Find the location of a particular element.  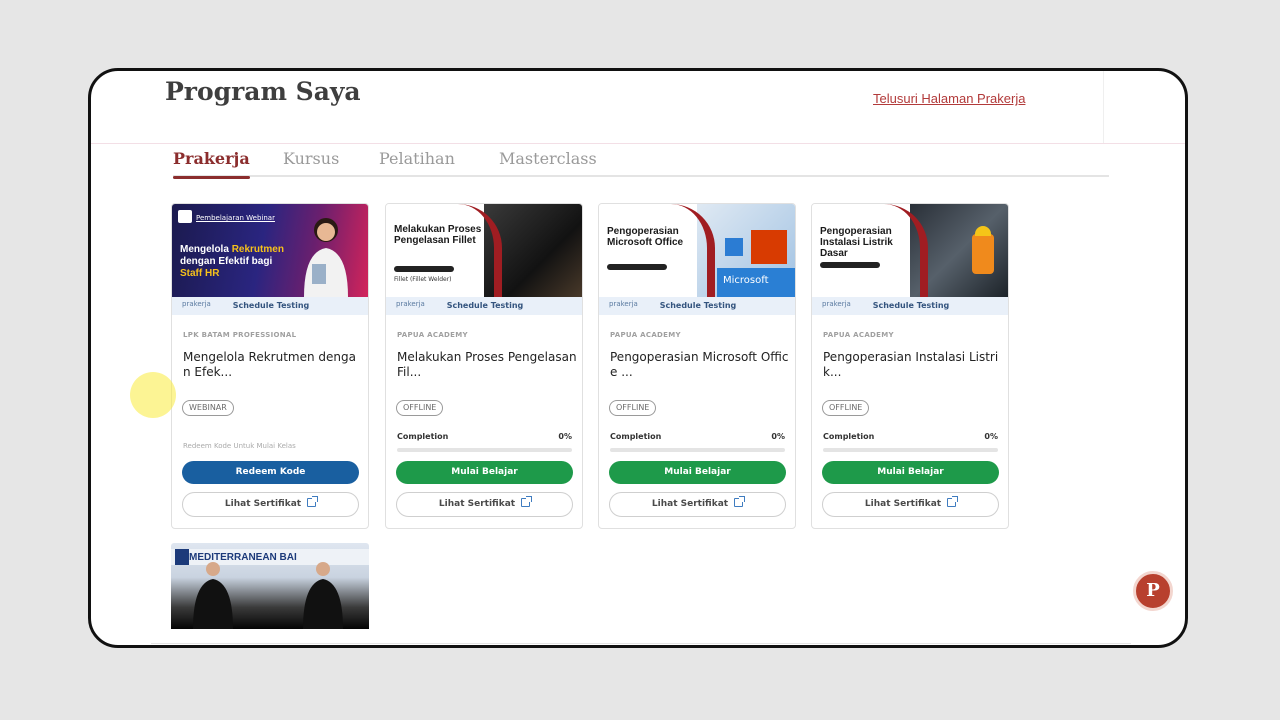

cursor-highlight is located at coordinates (153, 395).